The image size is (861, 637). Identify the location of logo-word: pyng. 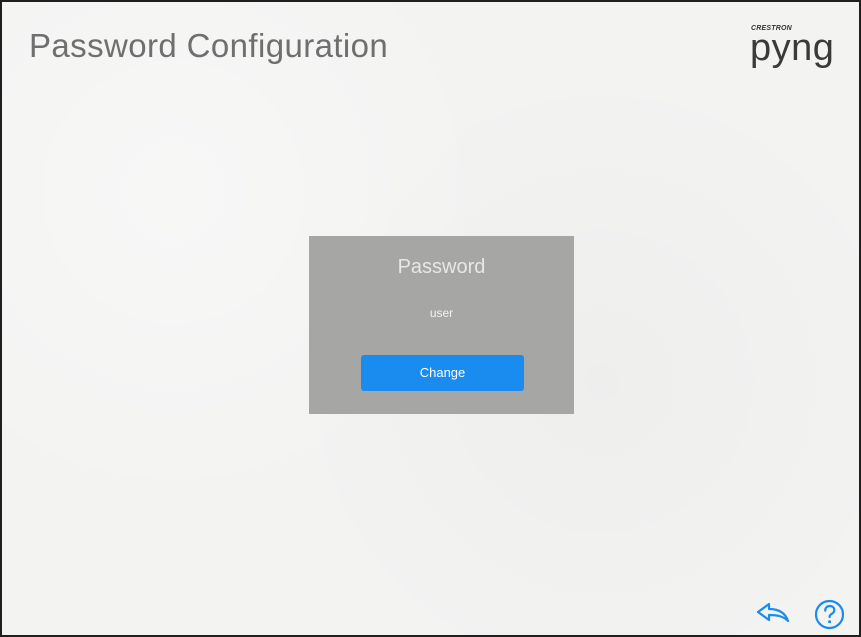
(792, 48).